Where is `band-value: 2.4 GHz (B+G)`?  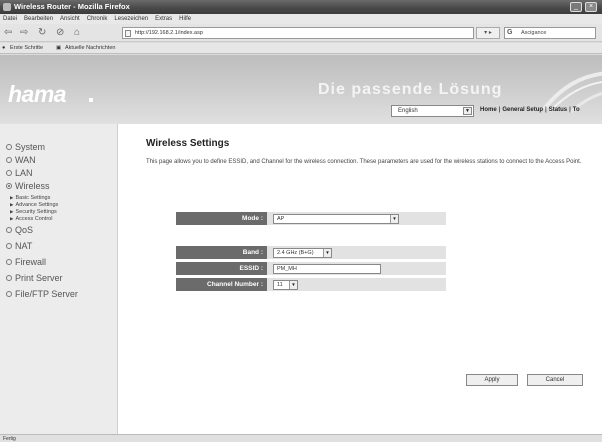 band-value: 2.4 GHz (B+G) is located at coordinates (295, 253).